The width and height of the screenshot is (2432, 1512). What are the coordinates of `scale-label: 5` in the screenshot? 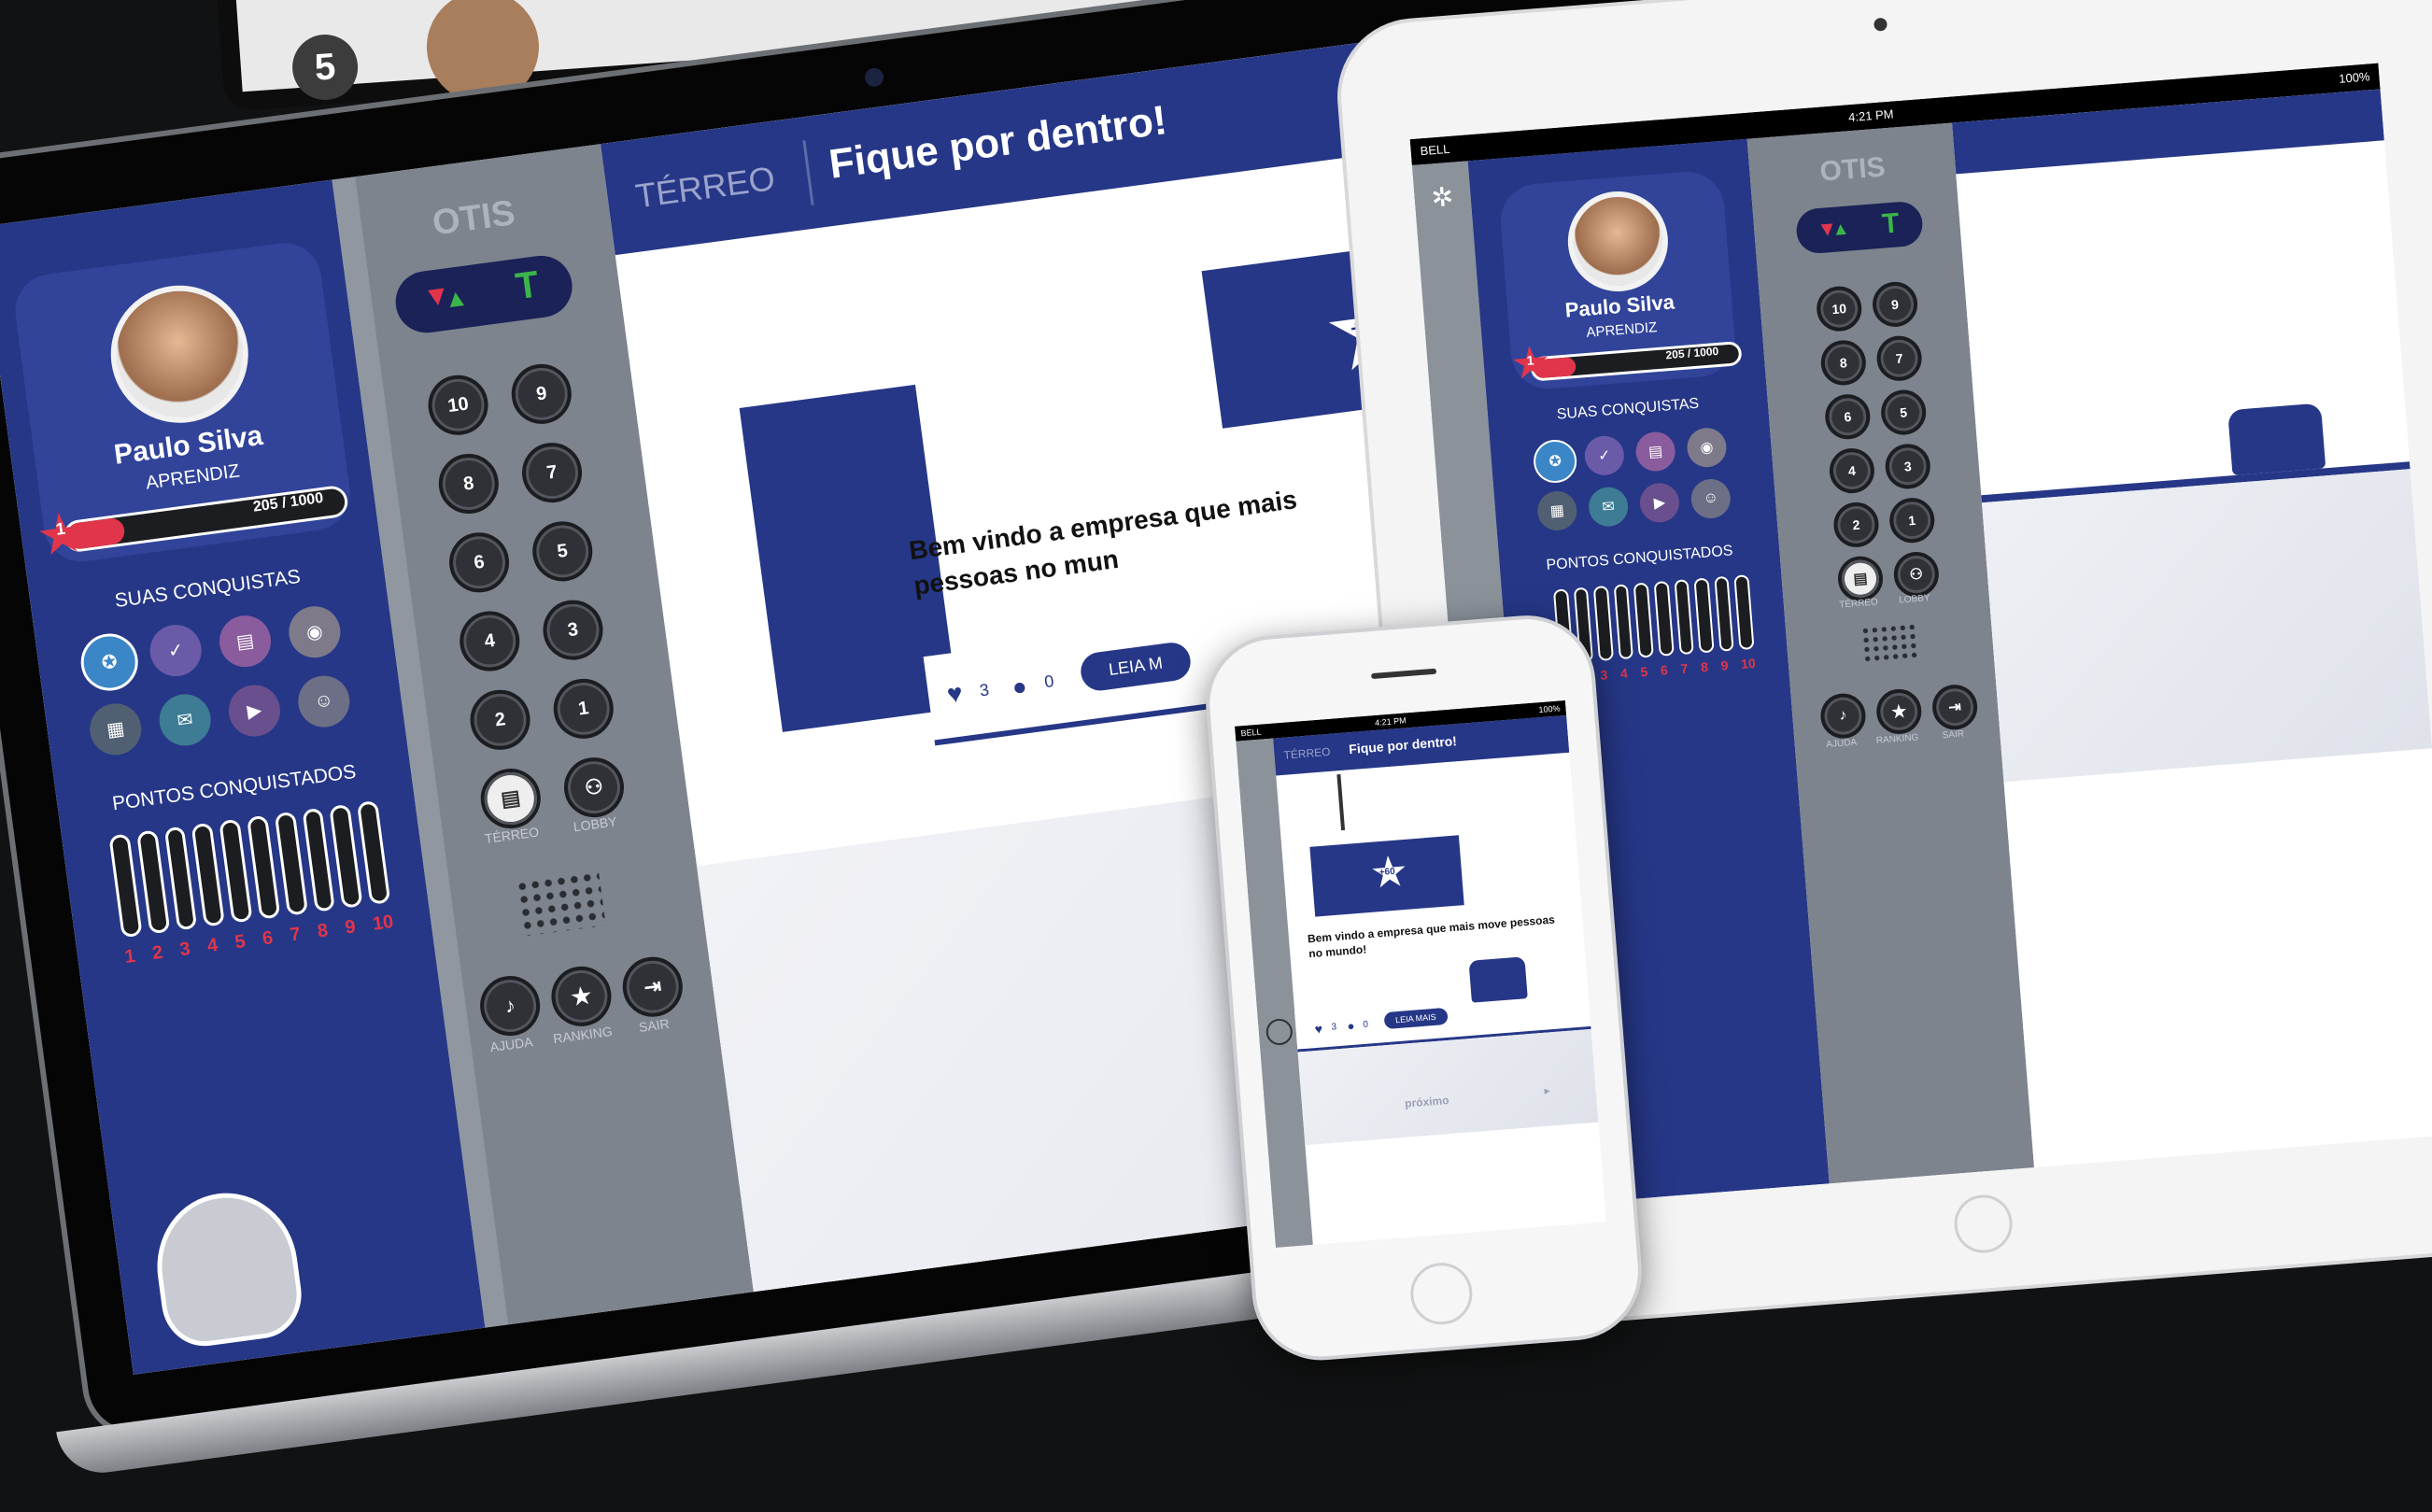 It's located at (240, 943).